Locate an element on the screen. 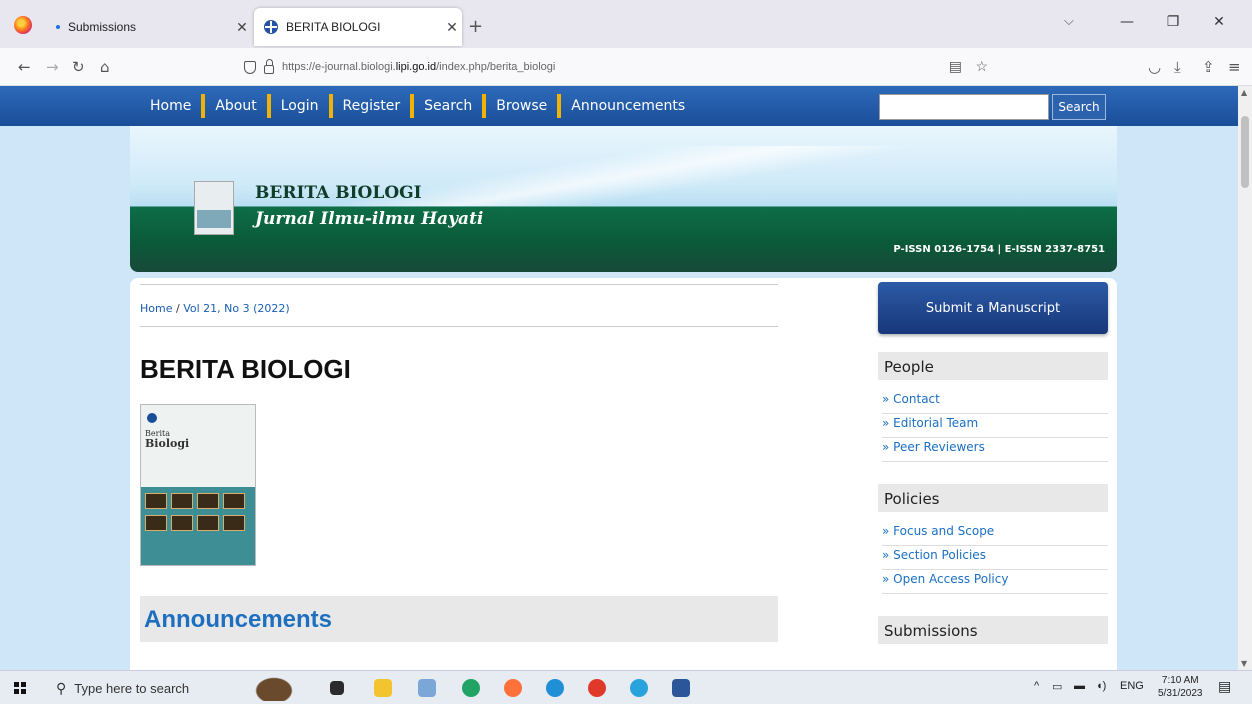 The height and width of the screenshot is (704, 1252). list-all-tabs-button: ⌵ is located at coordinates (1069, 21).